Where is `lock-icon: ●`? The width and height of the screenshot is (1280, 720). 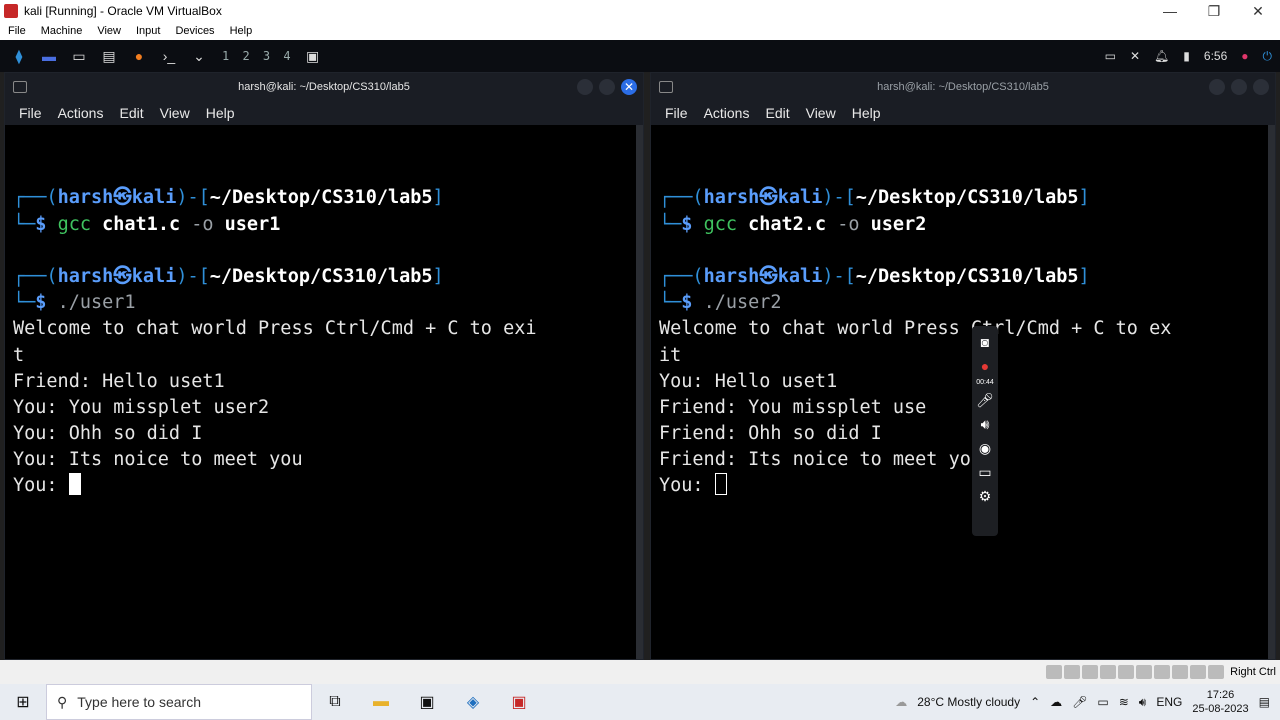 lock-icon: ● is located at coordinates (1244, 56).